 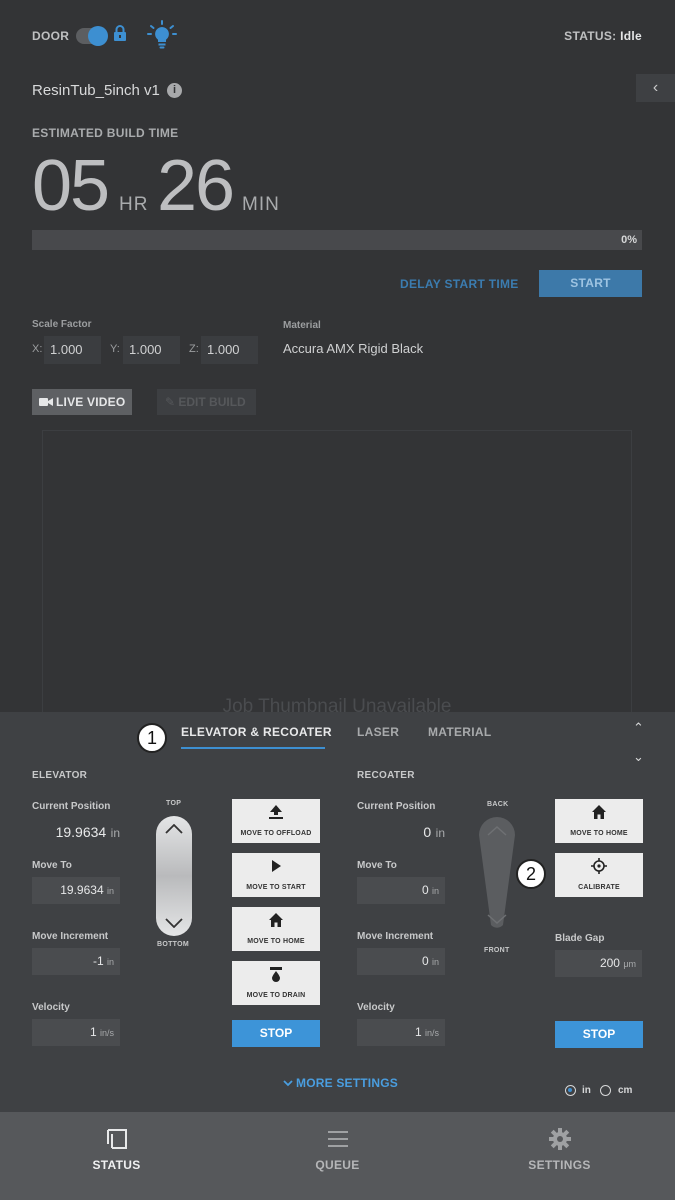 What do you see at coordinates (276, 821) in the screenshot?
I see `move-to-offload-button: MOVE TO OFFLOAD` at bounding box center [276, 821].